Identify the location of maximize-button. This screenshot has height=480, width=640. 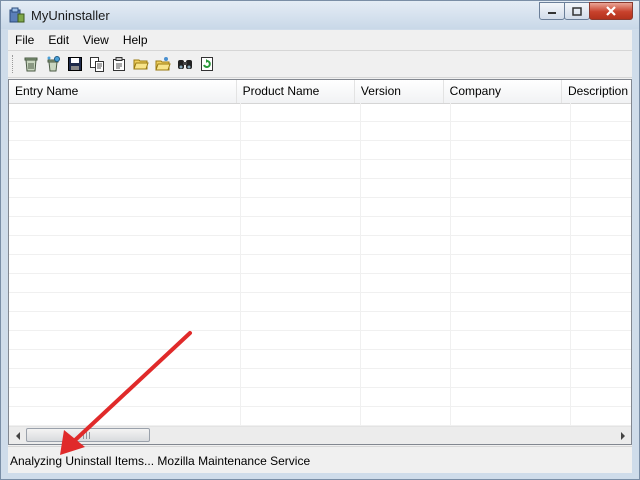
(577, 11).